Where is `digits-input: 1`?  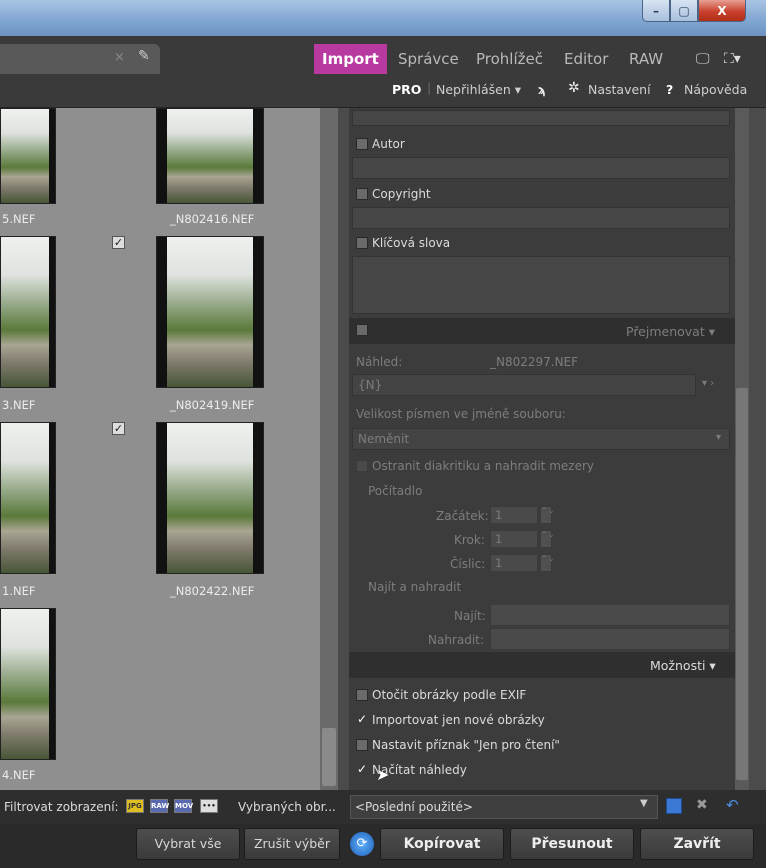
digits-input: 1 is located at coordinates (514, 563).